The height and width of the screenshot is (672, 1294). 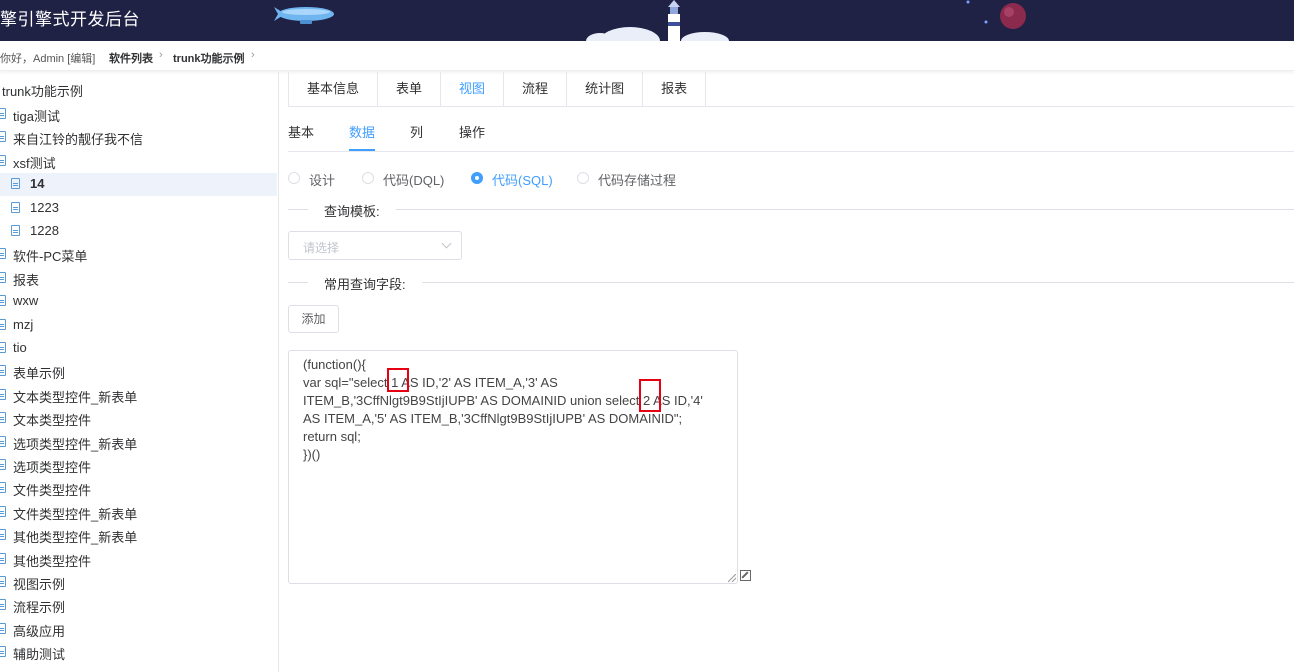 What do you see at coordinates (39, 608) in the screenshot?
I see `sidebar-item-label: 流程示例` at bounding box center [39, 608].